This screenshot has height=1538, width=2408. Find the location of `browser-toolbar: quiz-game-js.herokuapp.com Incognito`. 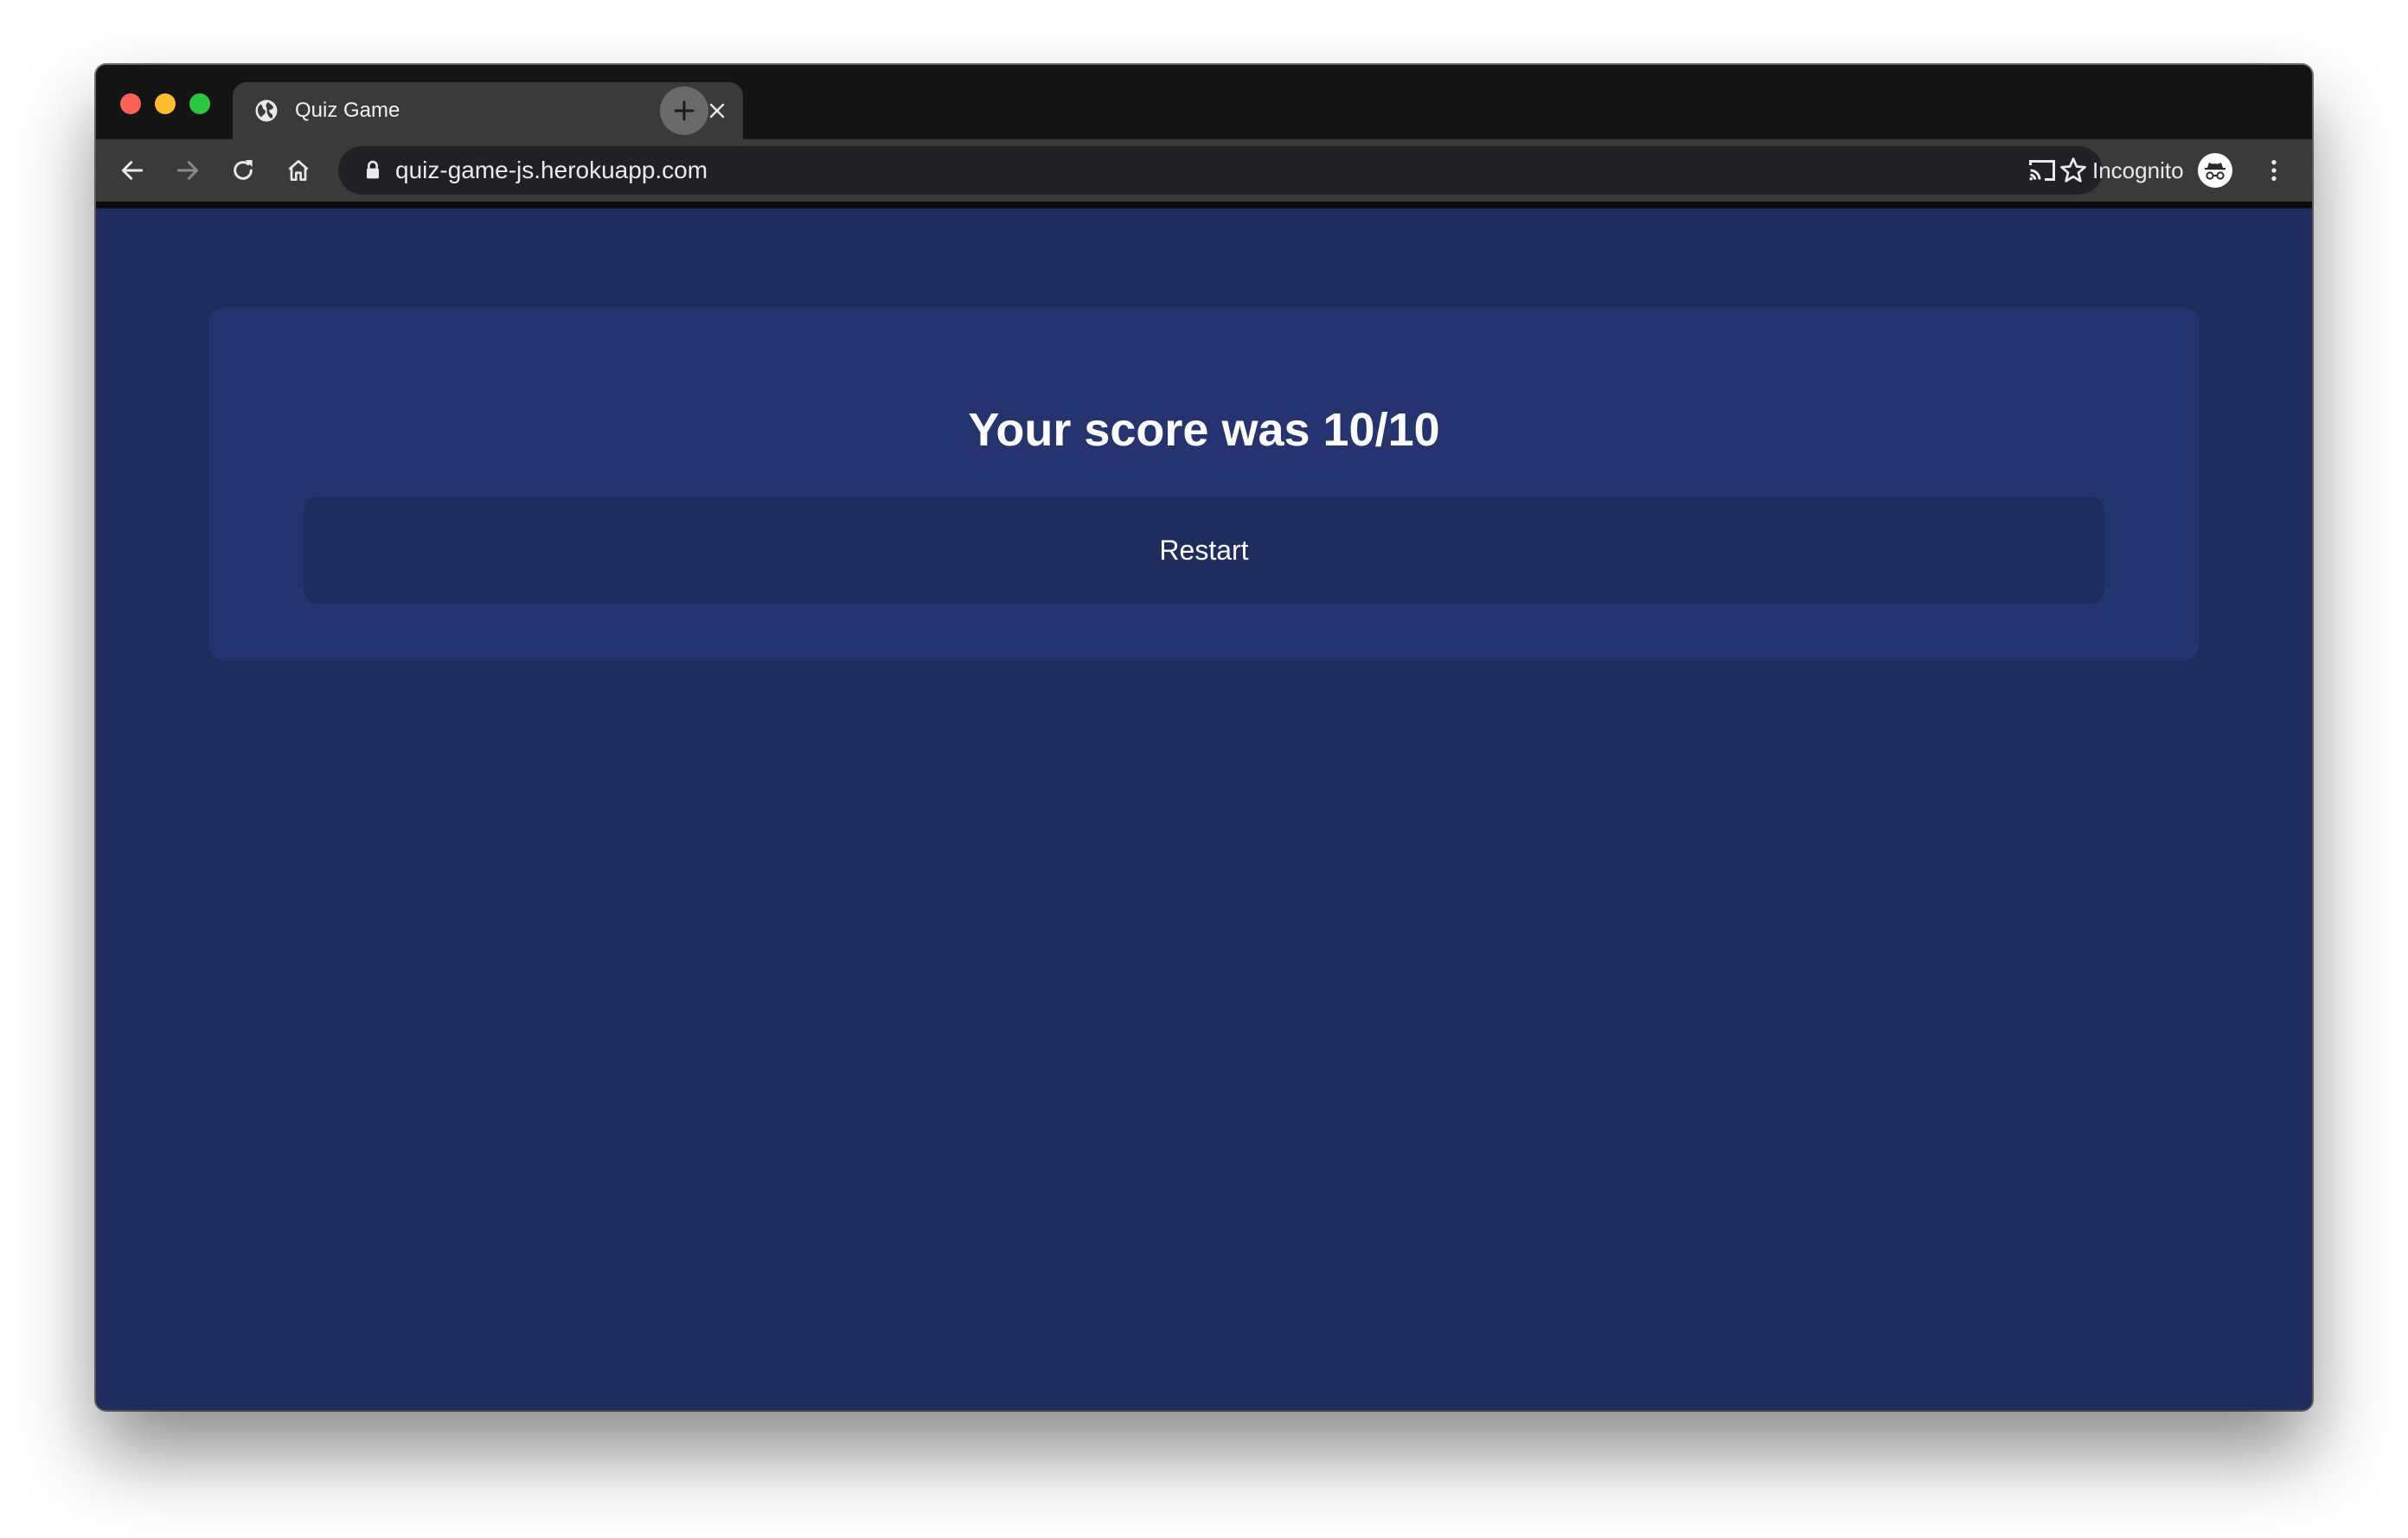

browser-toolbar: quiz-game-js.herokuapp.com Incognito is located at coordinates (1204, 170).